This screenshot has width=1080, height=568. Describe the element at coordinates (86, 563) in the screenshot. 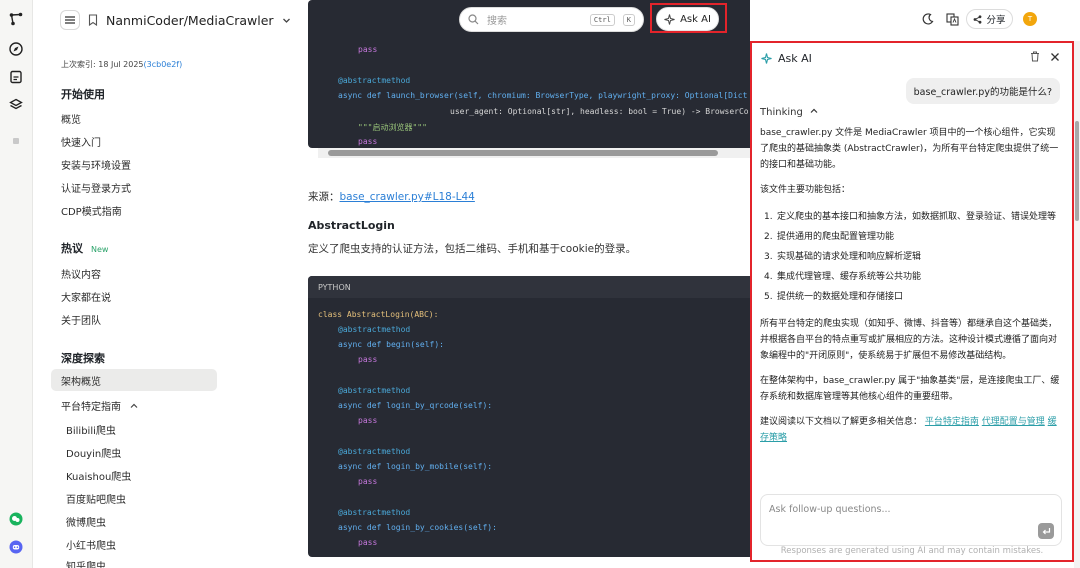

I see `nav-subitem-zhihu: 知乎爬虫` at that location.